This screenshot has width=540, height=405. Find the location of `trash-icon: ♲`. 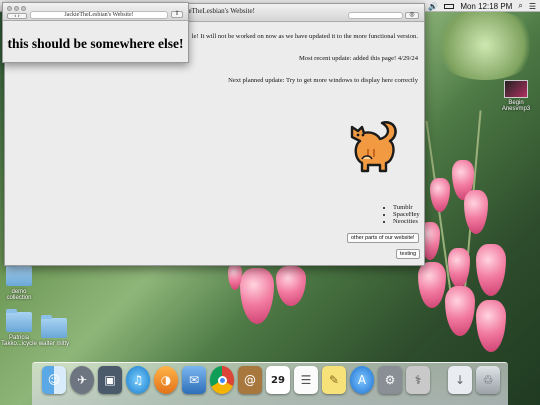

trash-icon: ♲ is located at coordinates (488, 380).